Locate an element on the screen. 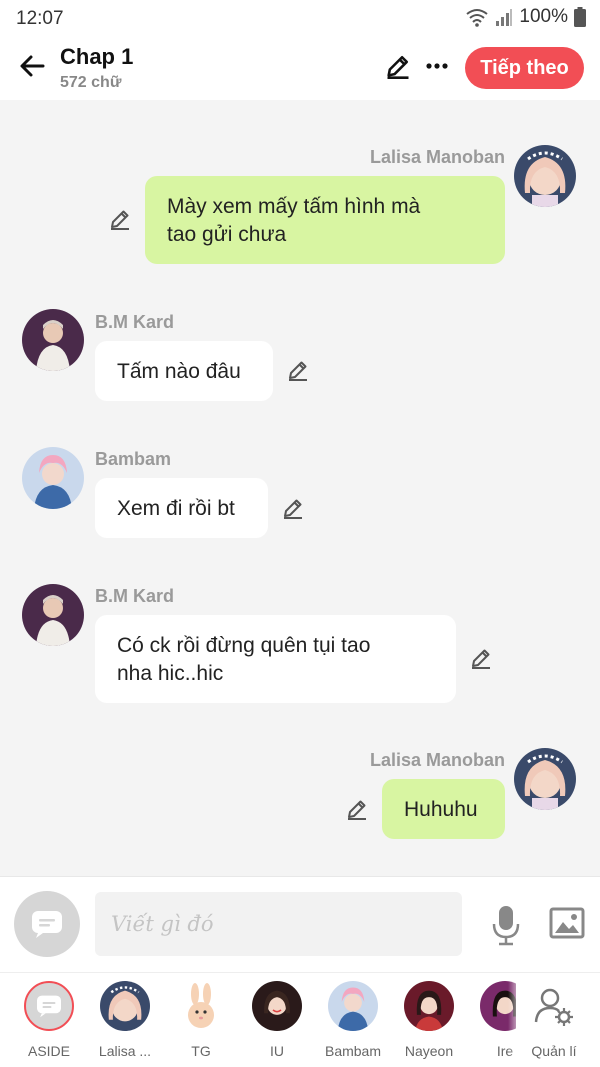  manage-user-icon is located at coordinates (554, 1006).